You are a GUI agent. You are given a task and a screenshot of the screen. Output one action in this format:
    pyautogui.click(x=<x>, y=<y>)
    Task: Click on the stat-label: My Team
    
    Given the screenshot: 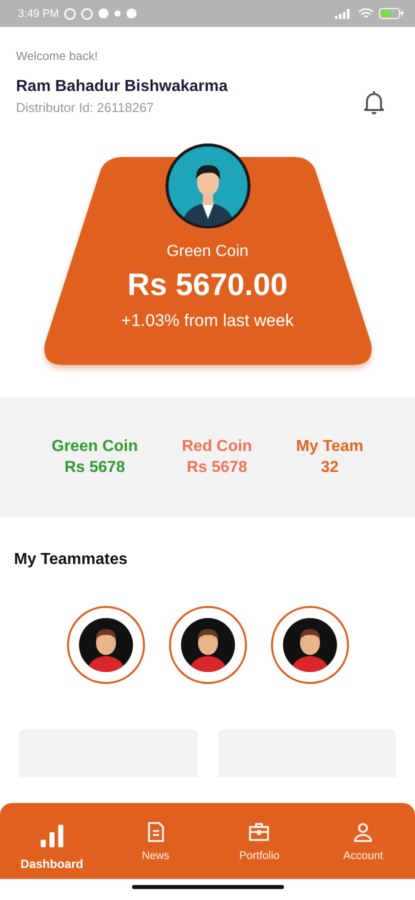 What is the action you would take?
    pyautogui.click(x=330, y=447)
    